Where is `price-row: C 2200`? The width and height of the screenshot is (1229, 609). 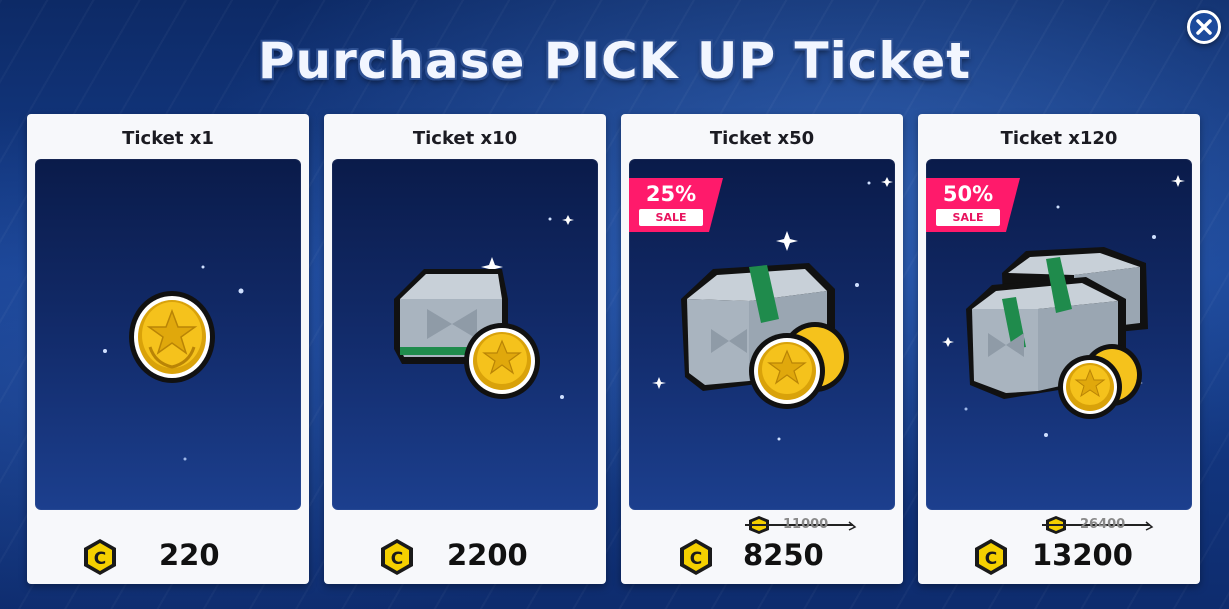
price-row: C 2200 is located at coordinates (465, 556).